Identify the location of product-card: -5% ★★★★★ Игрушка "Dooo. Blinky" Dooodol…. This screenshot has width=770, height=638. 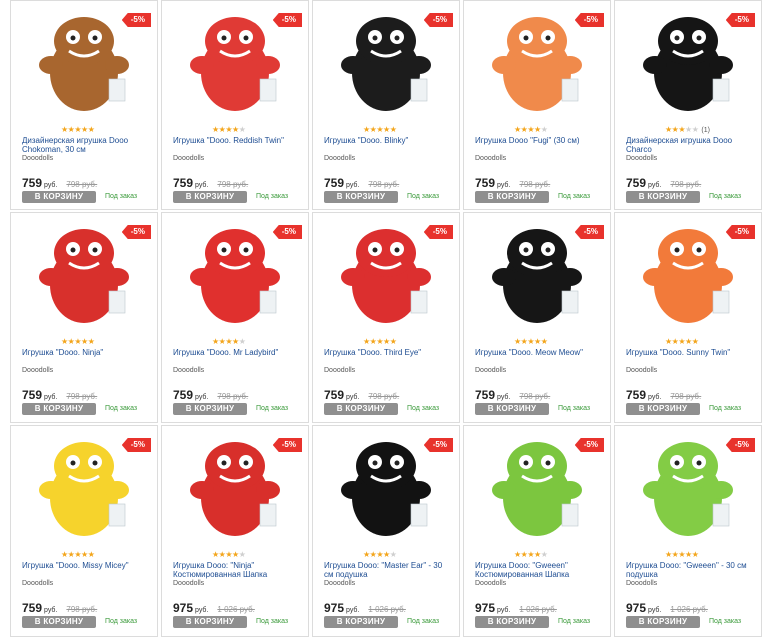
(386, 105).